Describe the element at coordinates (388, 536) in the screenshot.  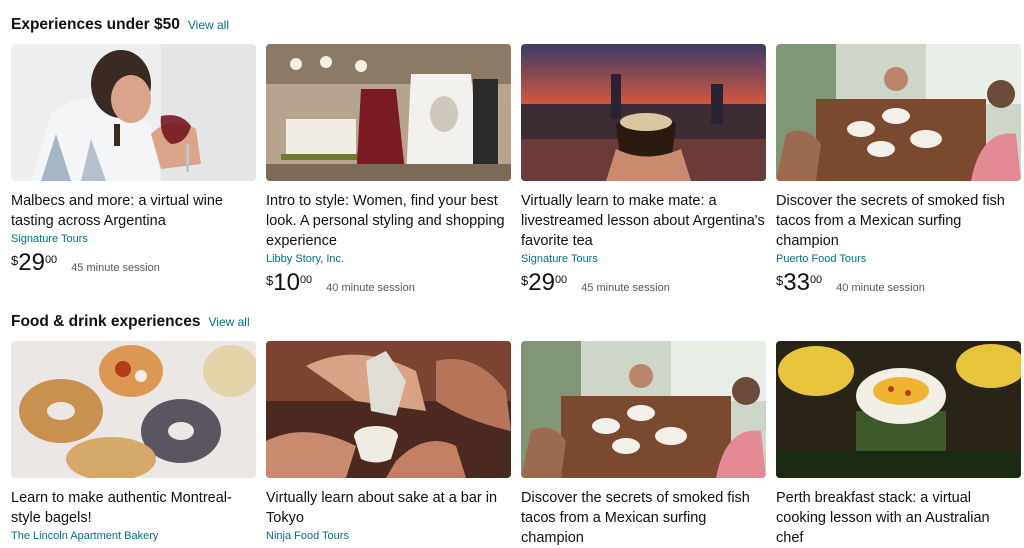
I see `vendor-link: Ninja Food Tours` at that location.